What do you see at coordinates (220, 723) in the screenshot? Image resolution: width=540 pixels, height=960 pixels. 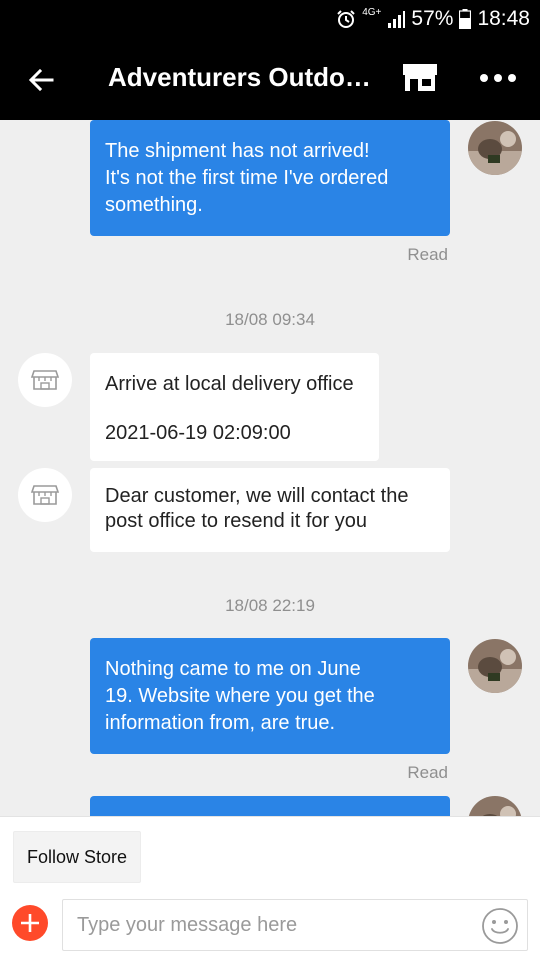 I see `message-text: information from, are true.` at bounding box center [220, 723].